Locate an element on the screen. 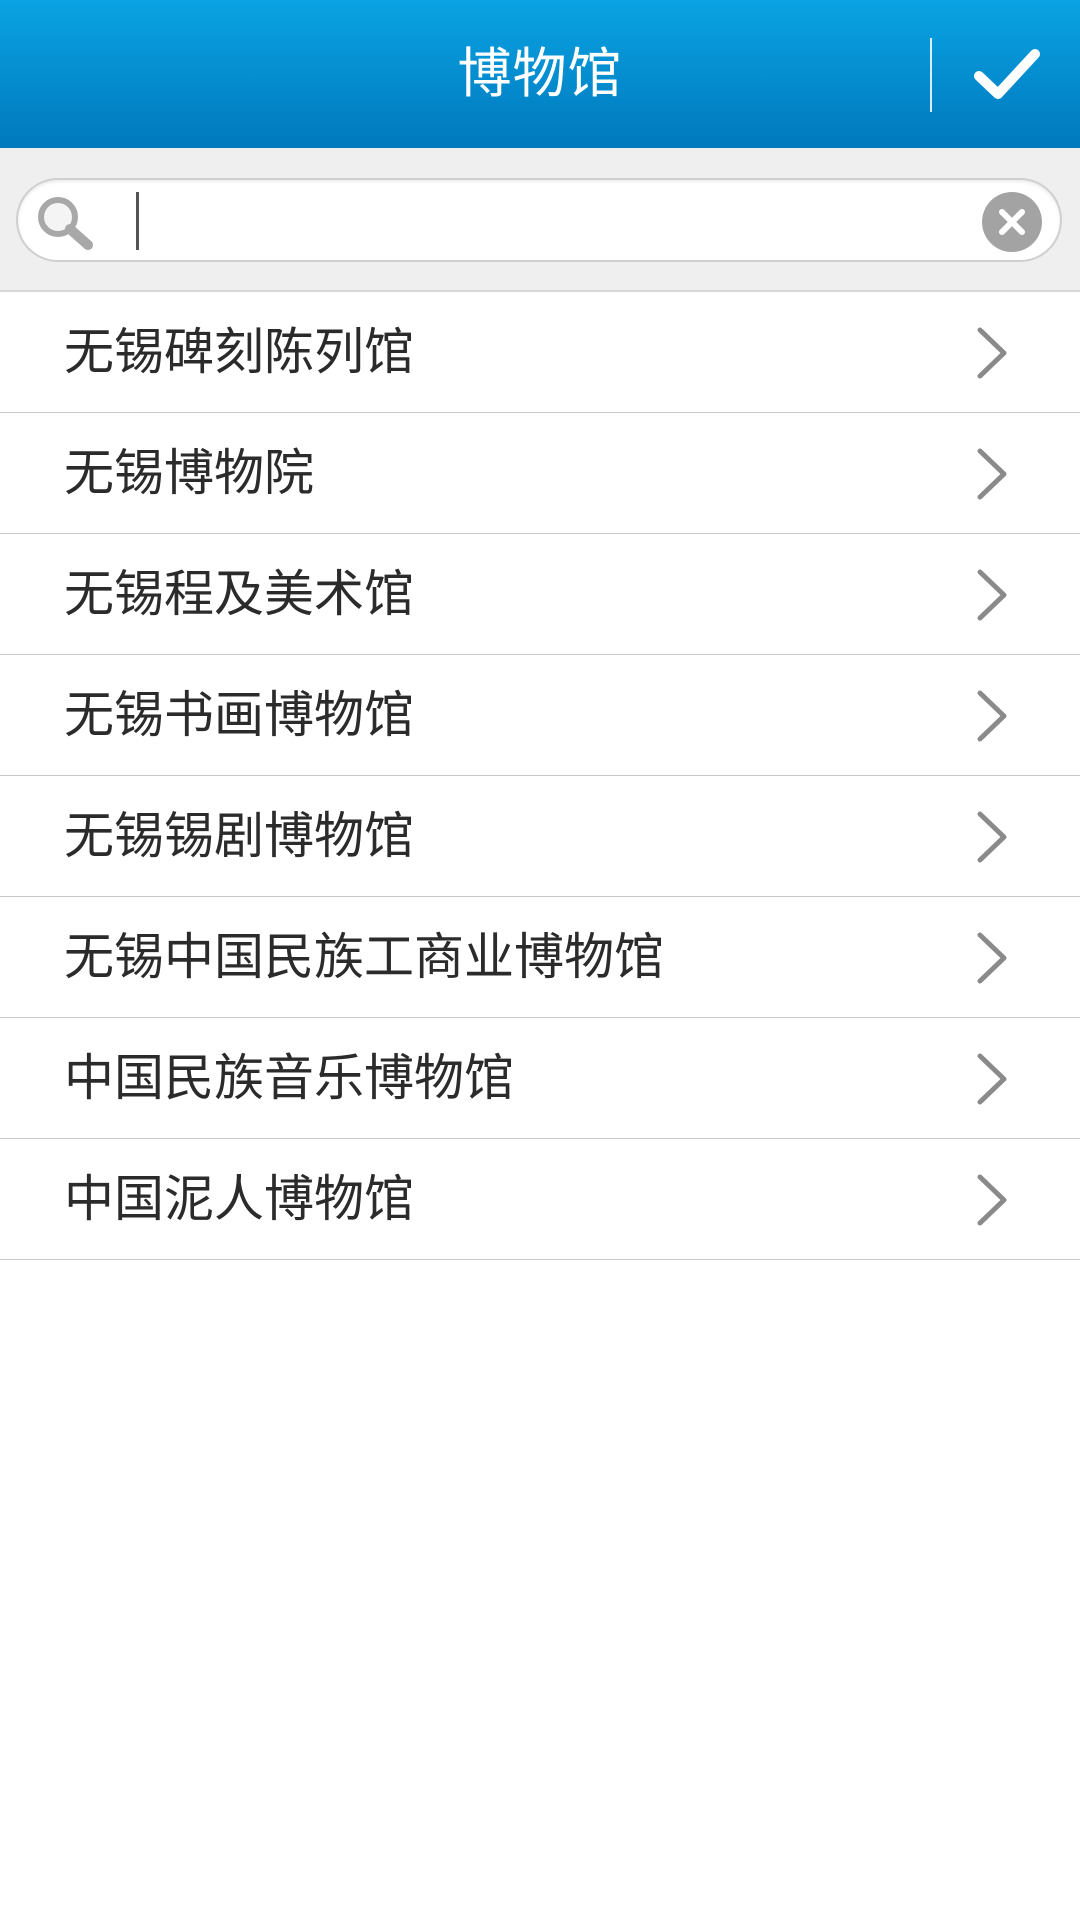 The image size is (1080, 1920). search-box is located at coordinates (539, 220).